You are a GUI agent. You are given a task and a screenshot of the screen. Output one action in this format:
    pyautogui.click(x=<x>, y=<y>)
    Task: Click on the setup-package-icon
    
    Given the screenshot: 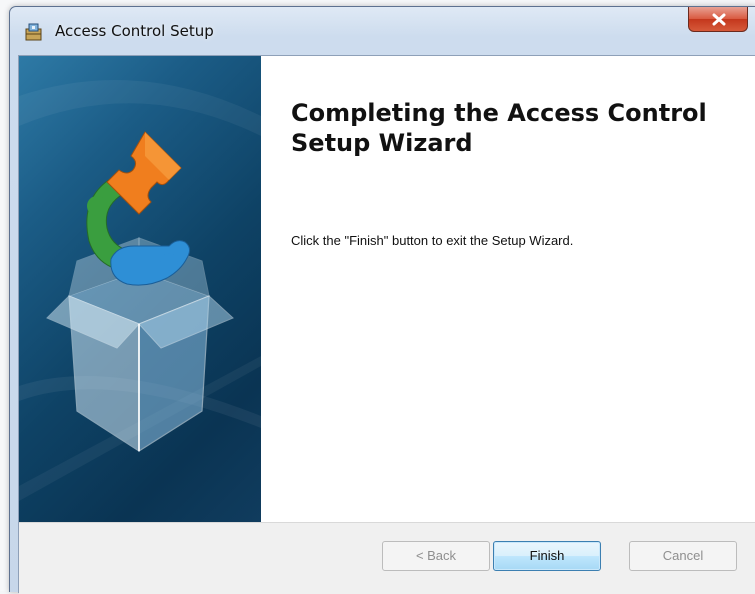 What is the action you would take?
    pyautogui.click(x=34, y=32)
    